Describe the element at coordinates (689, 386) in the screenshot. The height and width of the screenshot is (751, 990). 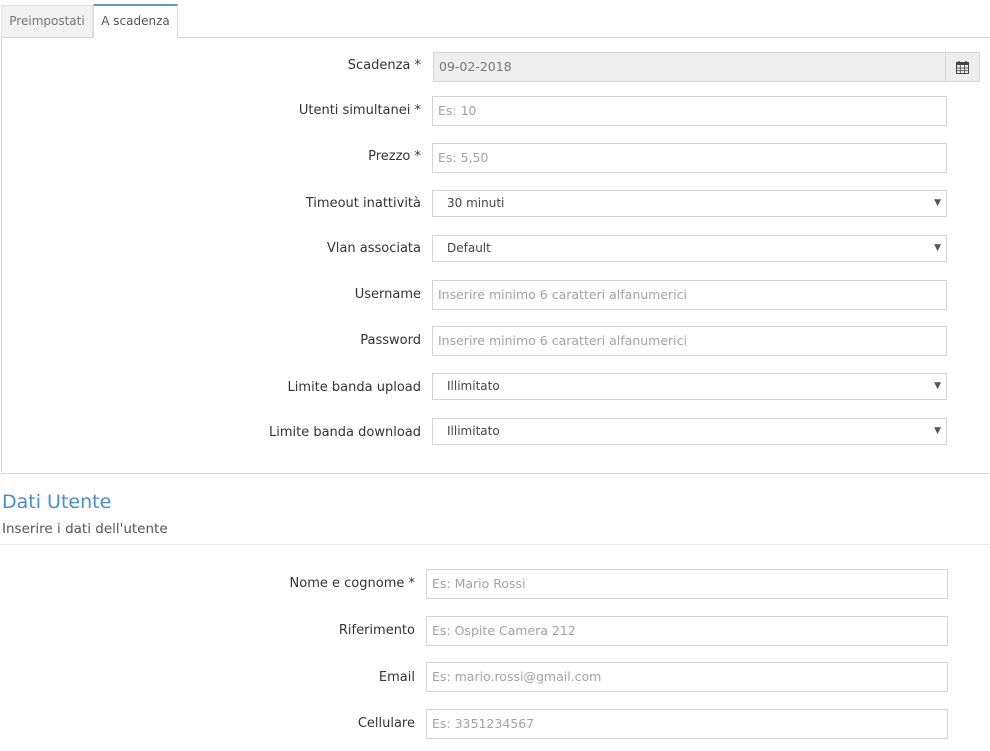
I see `upload-select: Illimitato ▼` at that location.